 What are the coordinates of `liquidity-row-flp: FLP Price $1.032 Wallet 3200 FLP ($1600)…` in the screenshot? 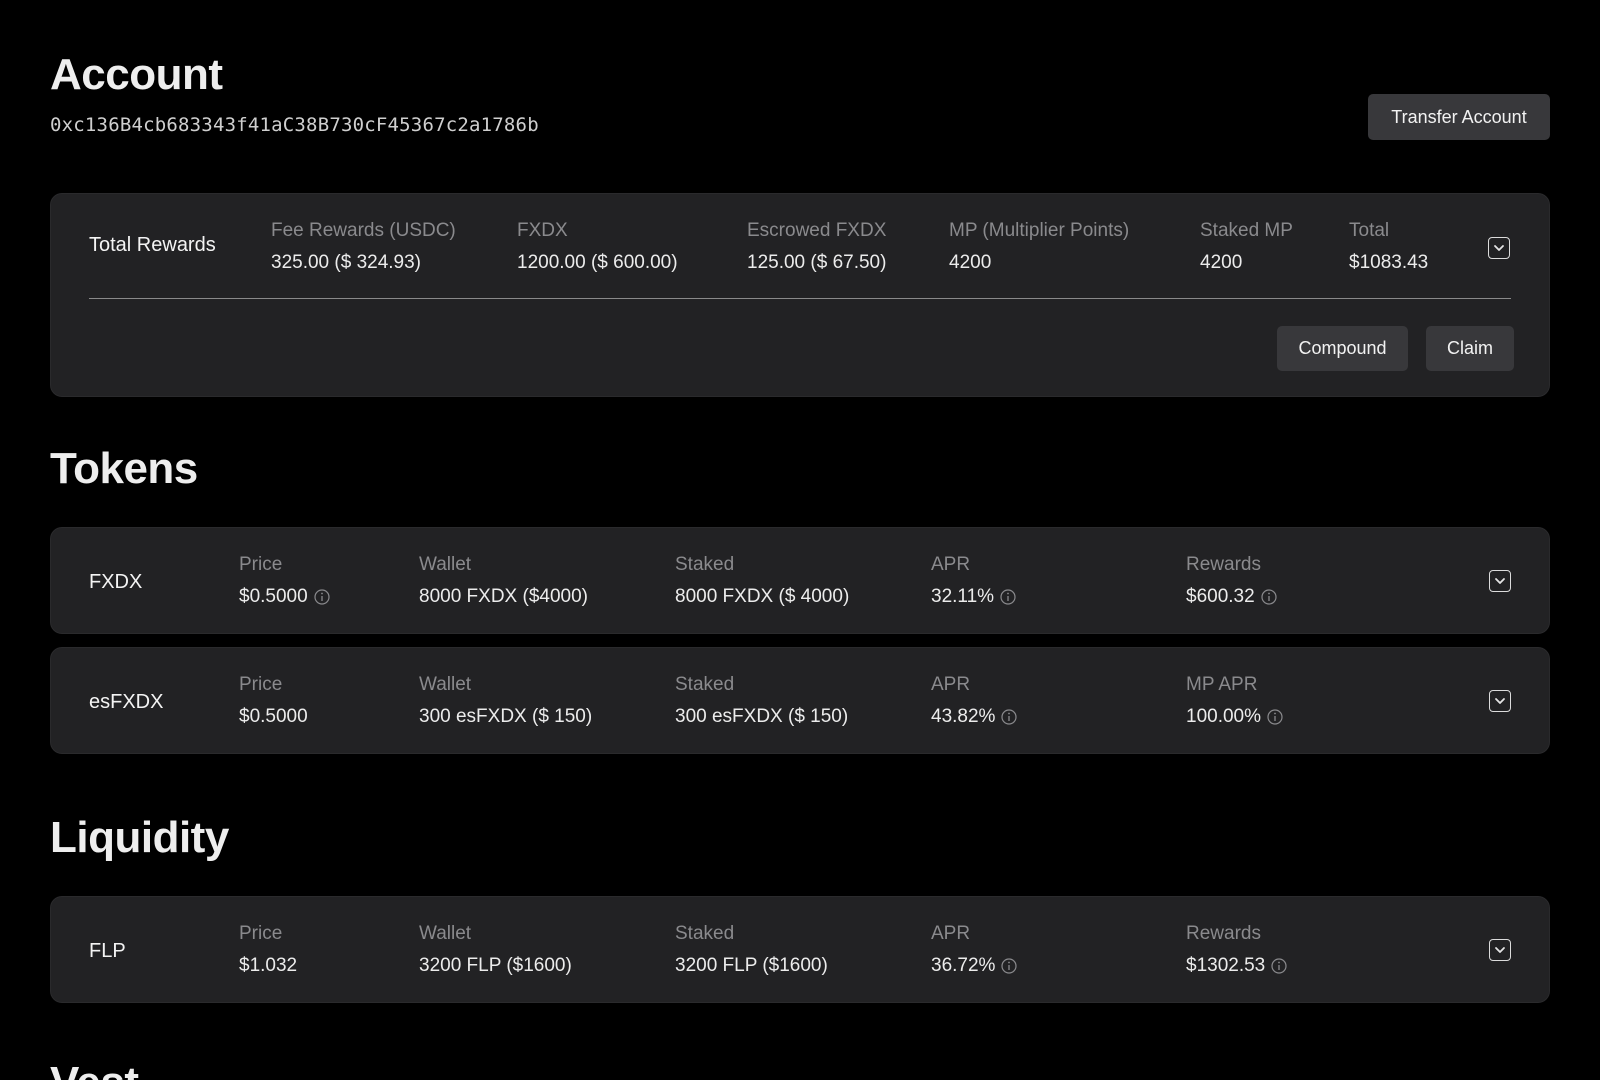 It's located at (800, 949).